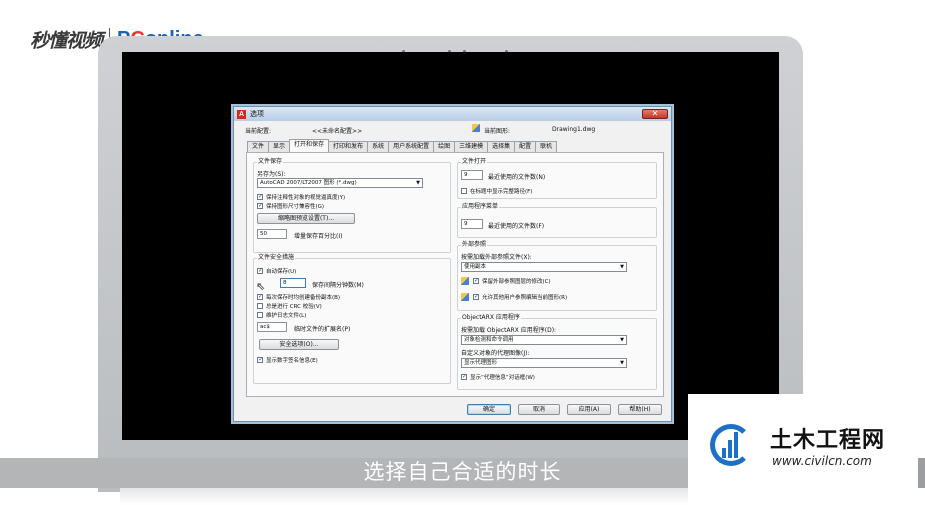 The height and width of the screenshot is (505, 925). Describe the element at coordinates (498, 377) in the screenshot. I see `proxy-info-checkbox: ✓ 显示“代理信息”对话框(W)` at that location.